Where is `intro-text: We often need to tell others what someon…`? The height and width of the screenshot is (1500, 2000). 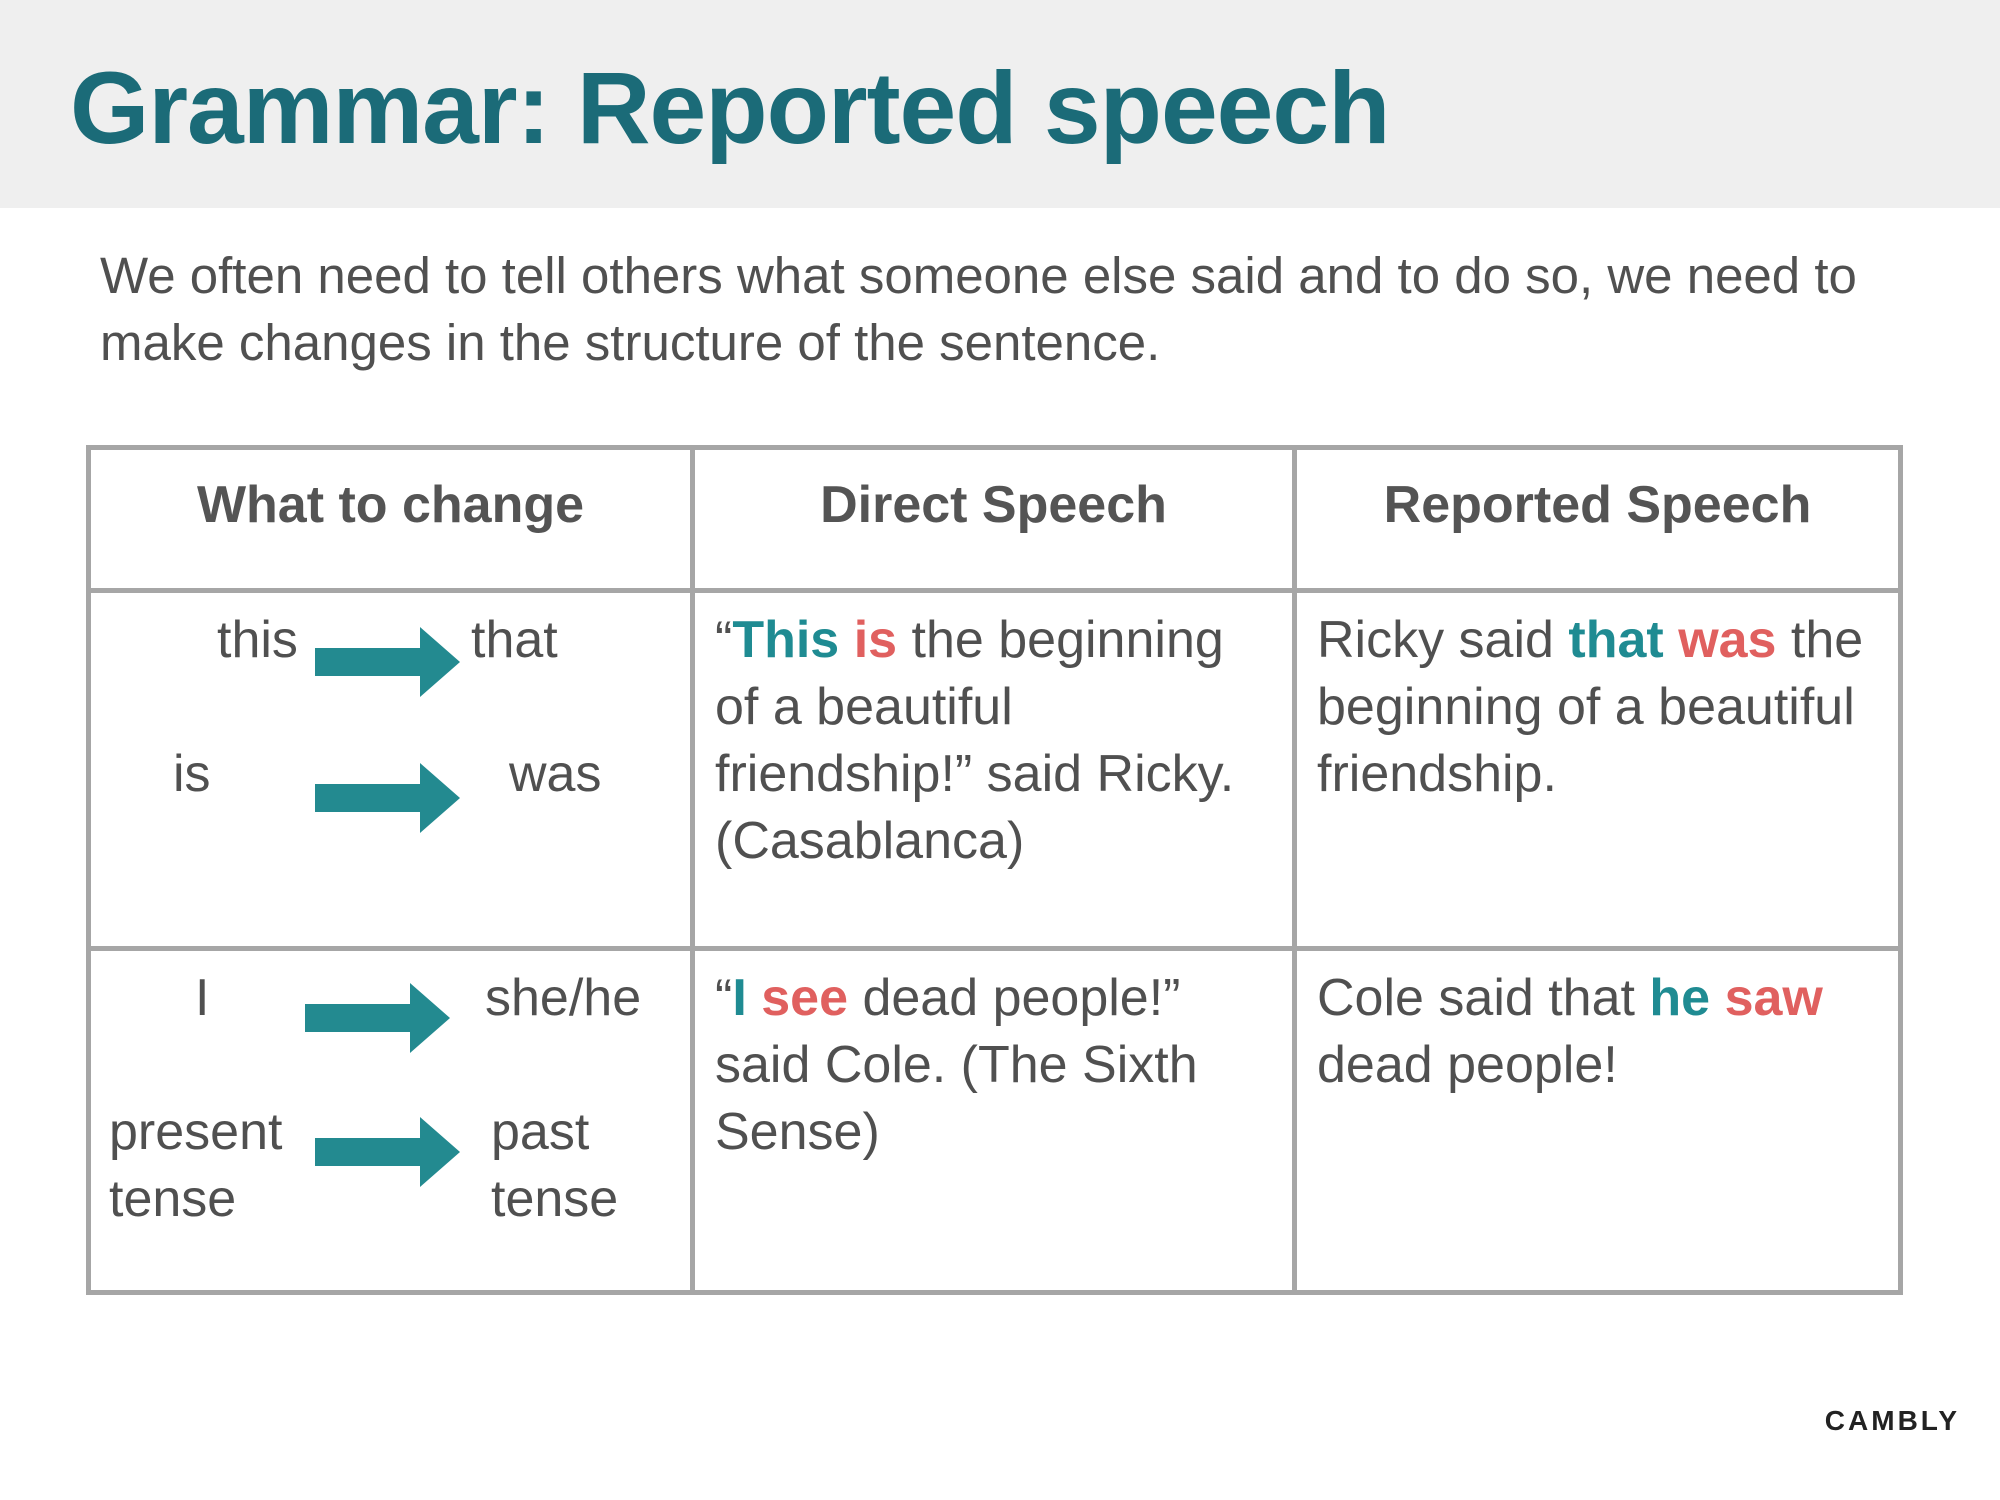
intro-text: We often need to tell others what someon… is located at coordinates (978, 309).